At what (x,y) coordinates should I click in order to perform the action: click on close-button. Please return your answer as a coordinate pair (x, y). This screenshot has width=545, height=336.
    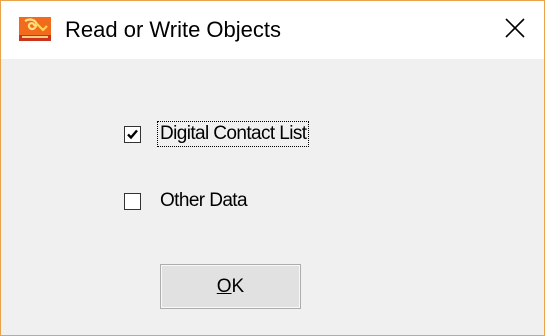
    Looking at the image, I should click on (515, 30).